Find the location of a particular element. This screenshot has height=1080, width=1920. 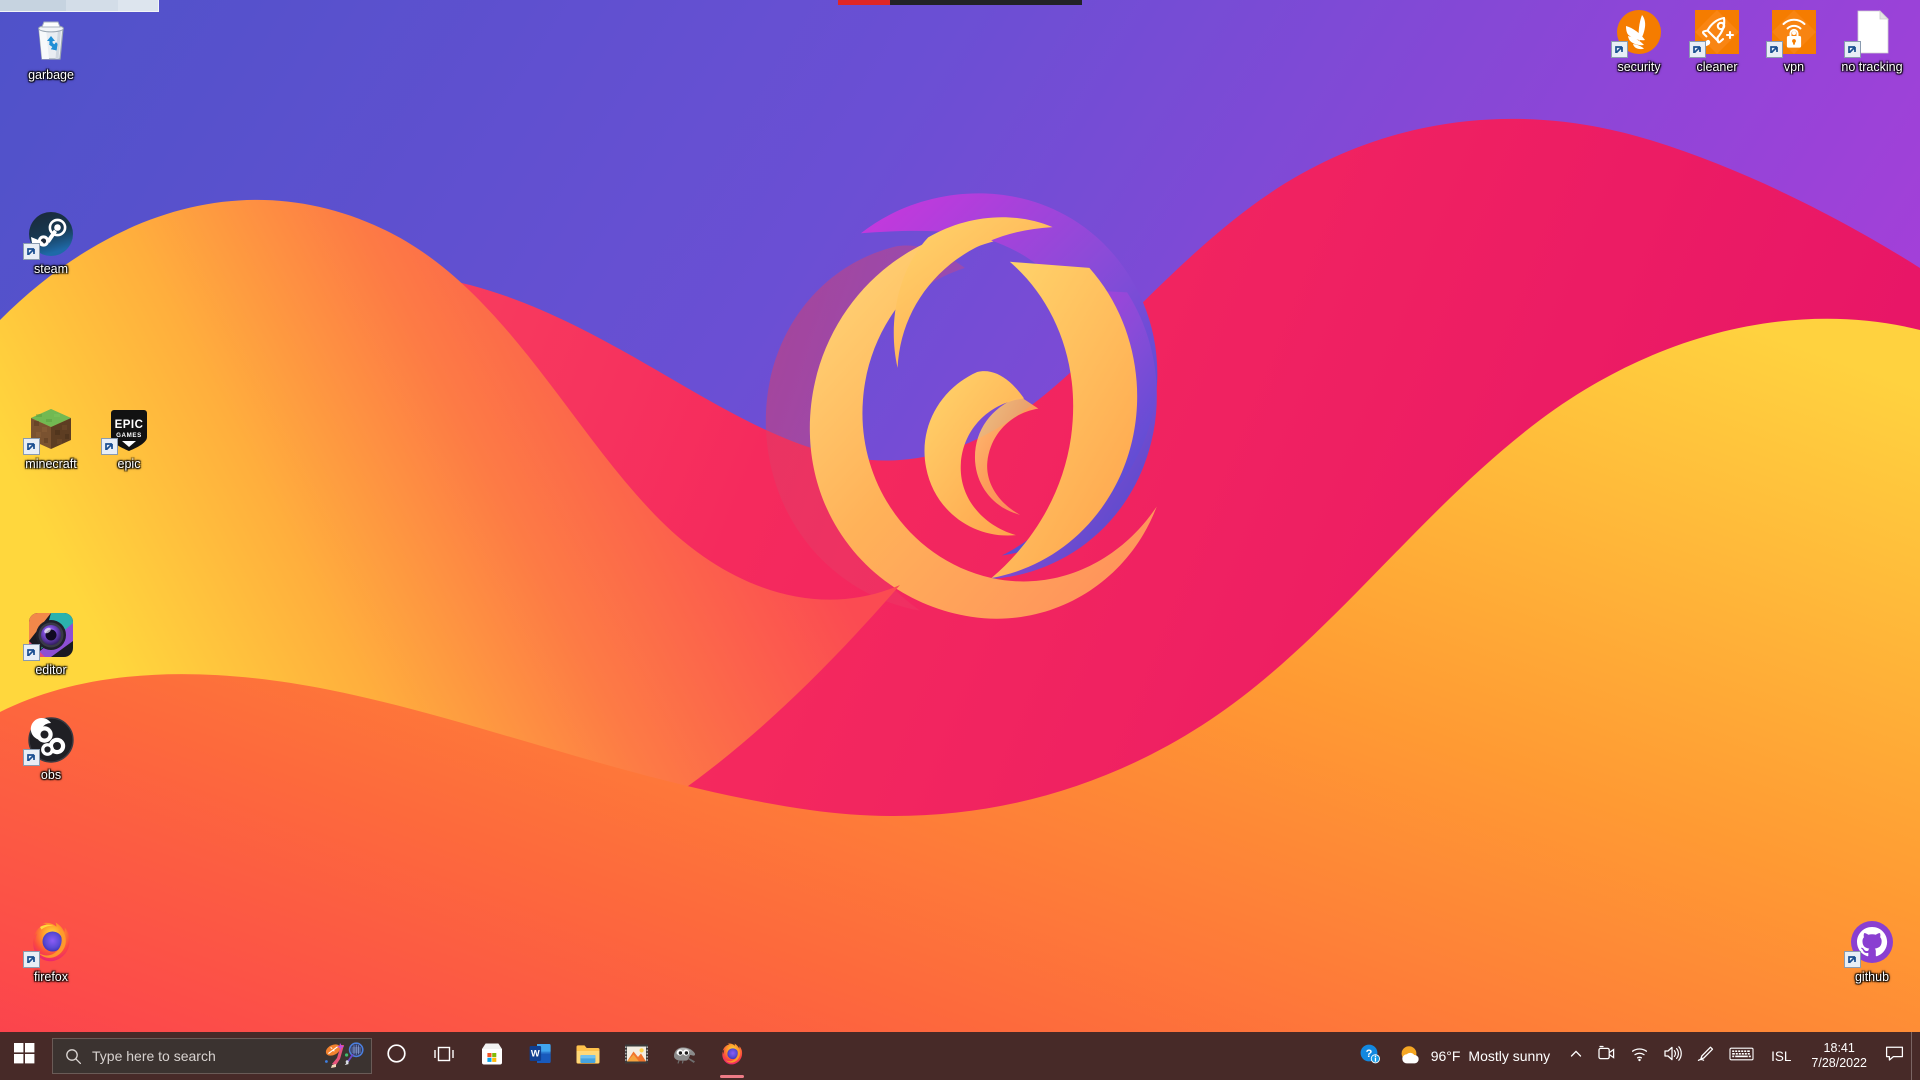

windows-logo-icon is located at coordinates (24, 1056).